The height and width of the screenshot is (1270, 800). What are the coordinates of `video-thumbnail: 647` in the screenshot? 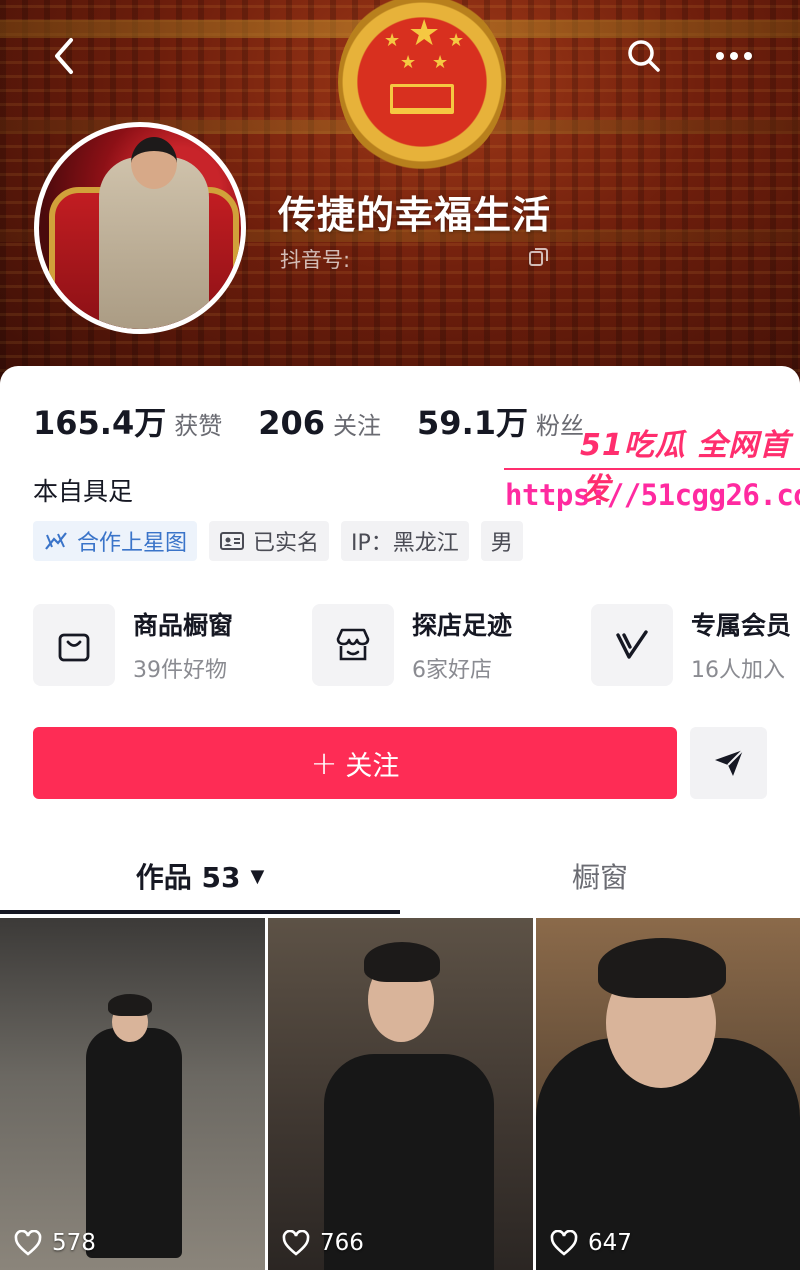 It's located at (668, 1094).